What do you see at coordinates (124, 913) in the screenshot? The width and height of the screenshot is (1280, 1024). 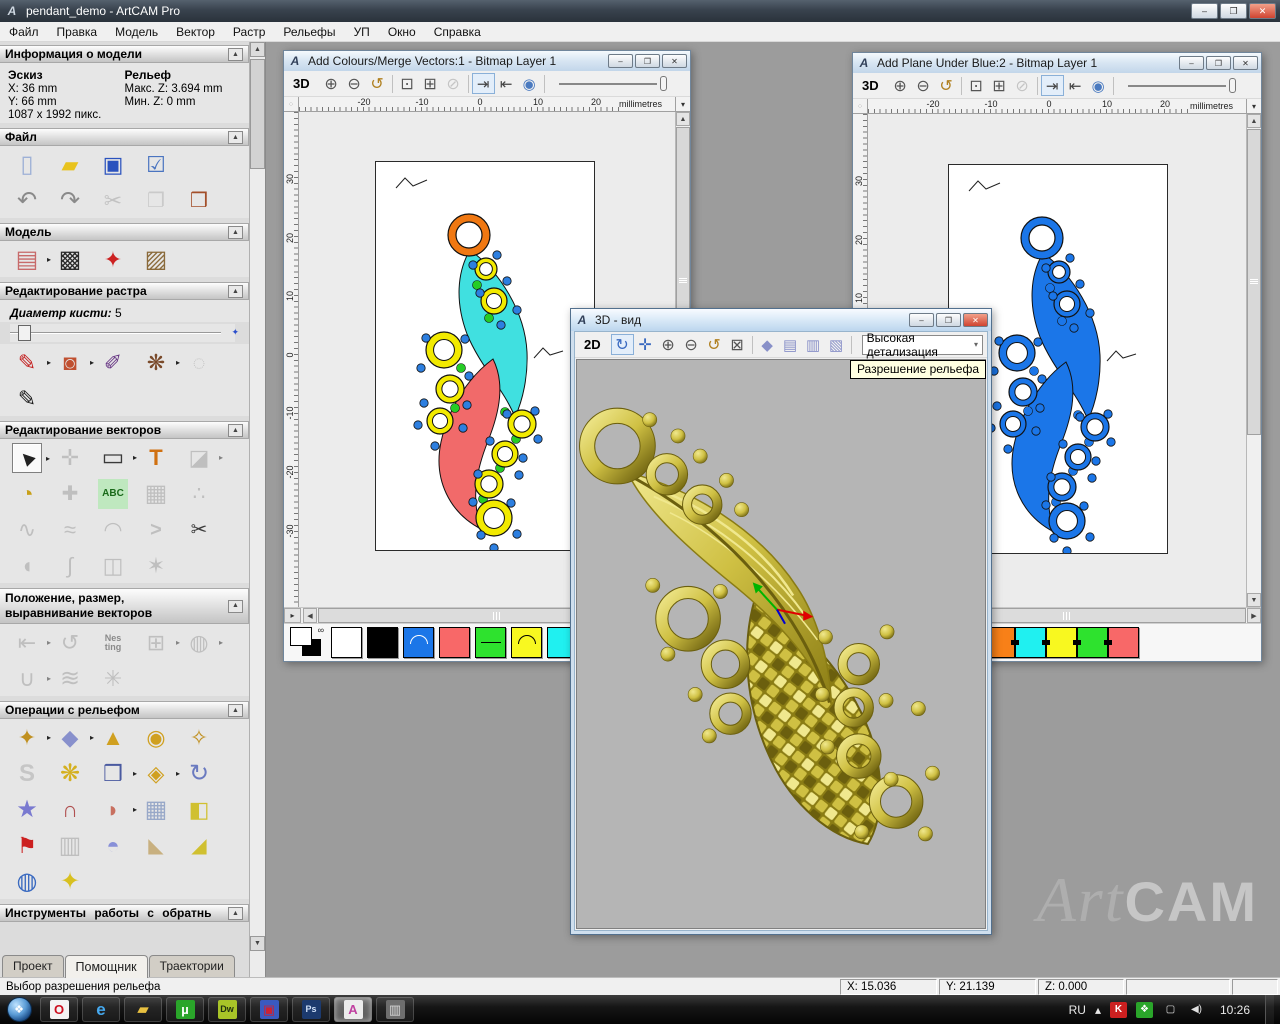 I see `section-header-reverse-tools: Инструменты работы с обратным ▲` at bounding box center [124, 913].